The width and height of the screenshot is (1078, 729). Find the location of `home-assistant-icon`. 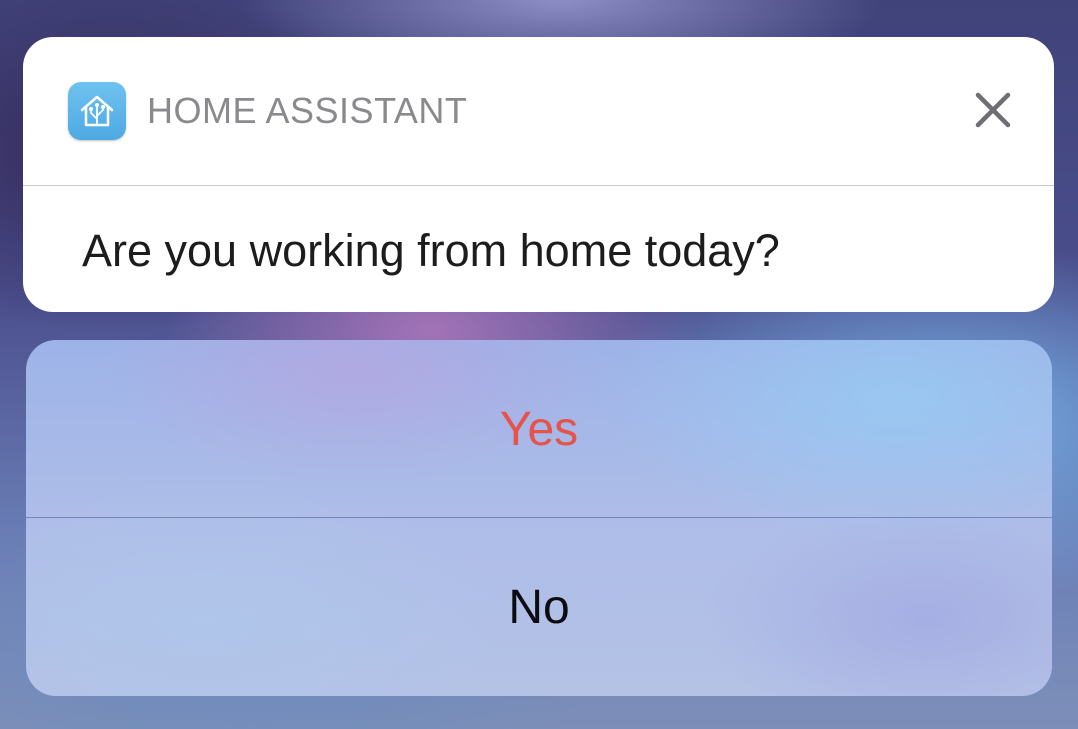

home-assistant-icon is located at coordinates (97, 111).